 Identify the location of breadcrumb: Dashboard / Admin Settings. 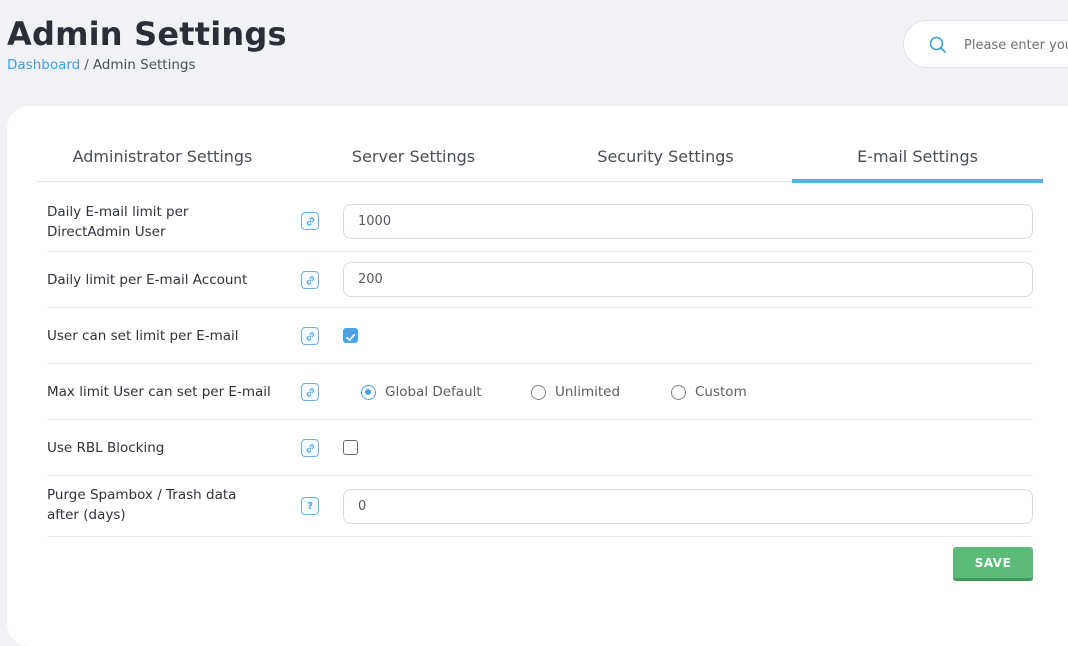
(101, 65).